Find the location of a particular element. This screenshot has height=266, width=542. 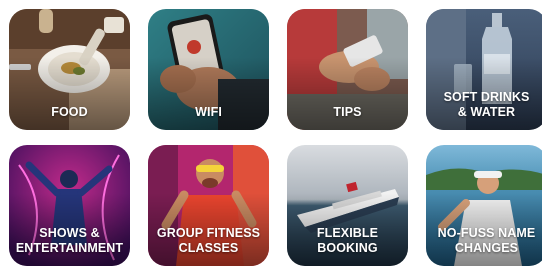

tile-tips: TIPS is located at coordinates (347, 69).